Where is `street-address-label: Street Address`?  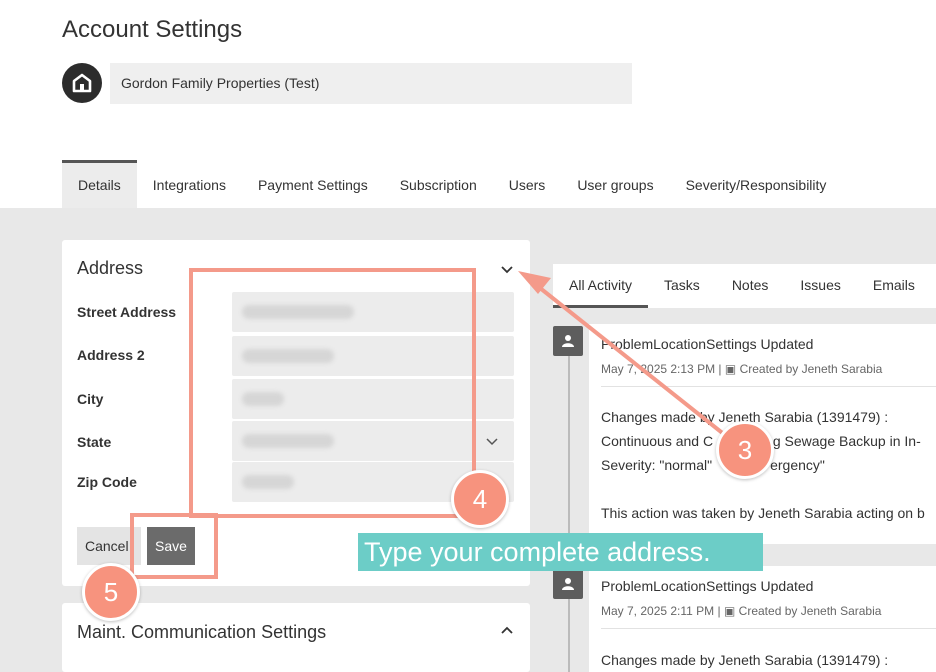
street-address-label: Street Address is located at coordinates (127, 312).